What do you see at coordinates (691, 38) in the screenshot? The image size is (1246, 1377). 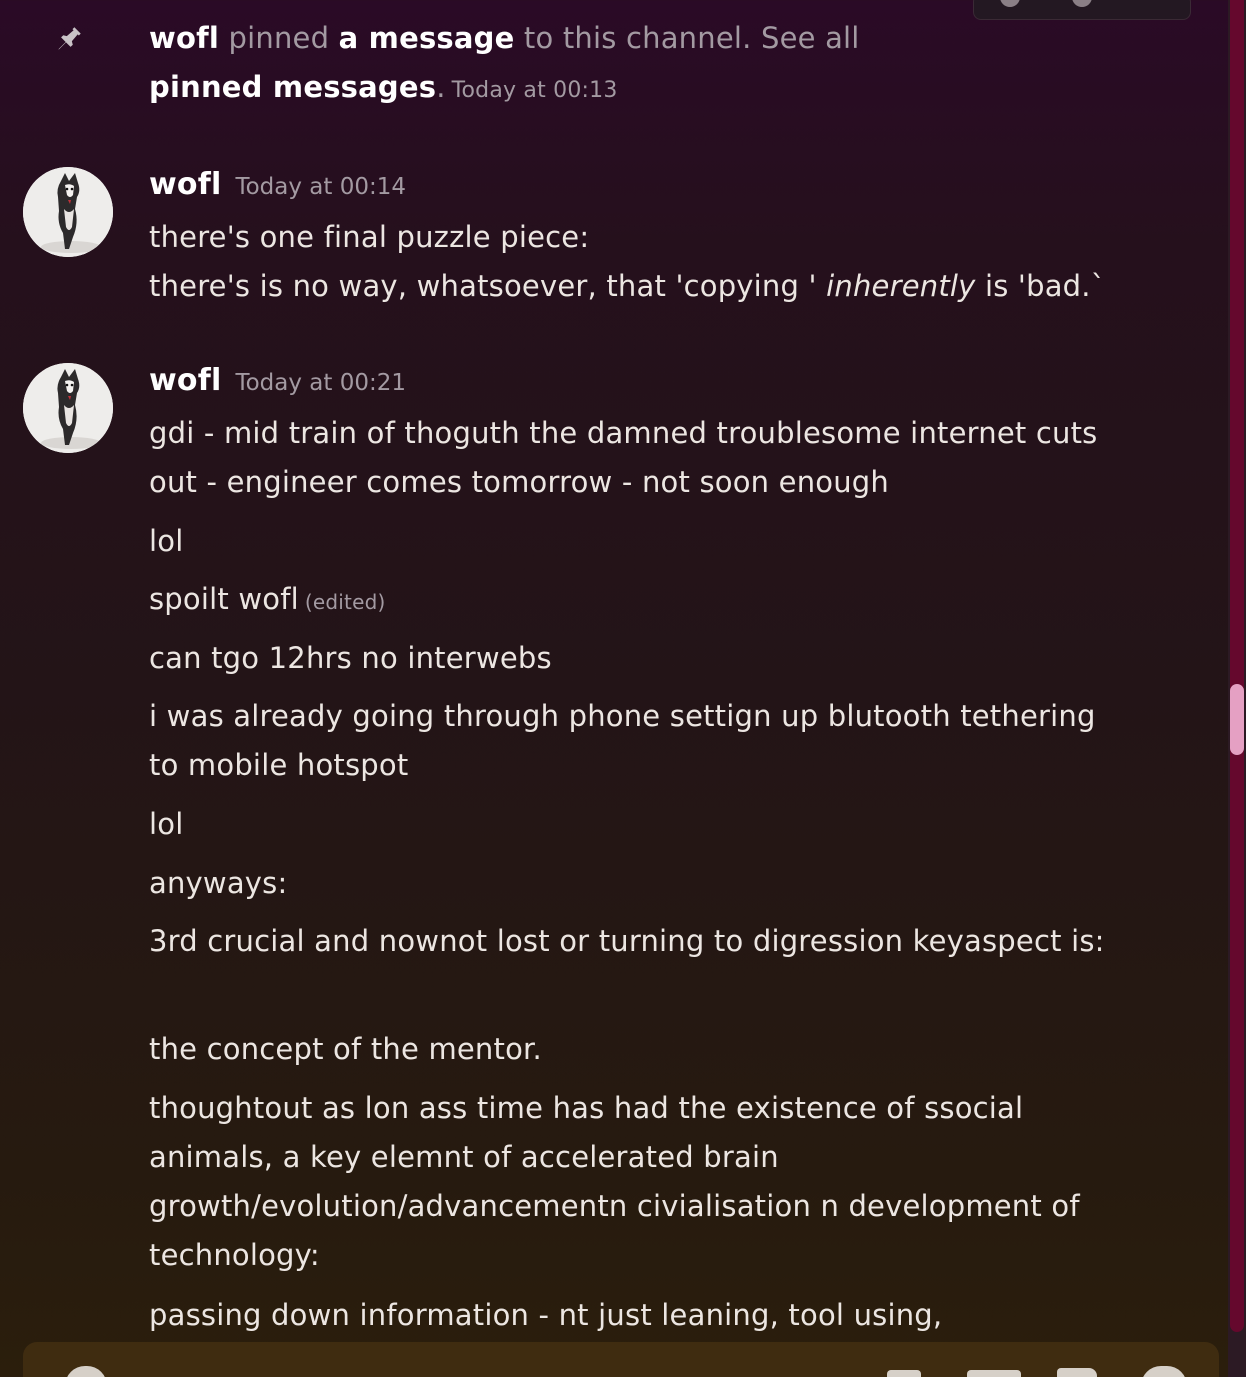 I see `system-middle: to this channel. See all` at bounding box center [691, 38].